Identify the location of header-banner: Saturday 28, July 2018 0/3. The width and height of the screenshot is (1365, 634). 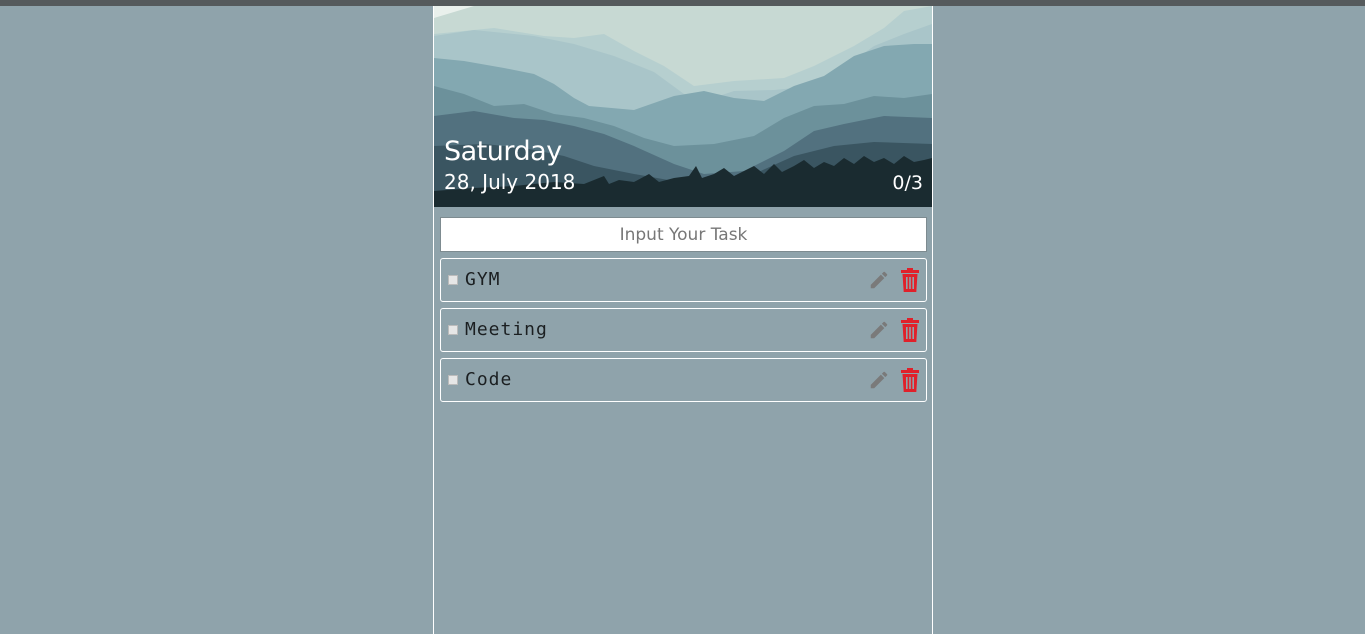
(683, 106).